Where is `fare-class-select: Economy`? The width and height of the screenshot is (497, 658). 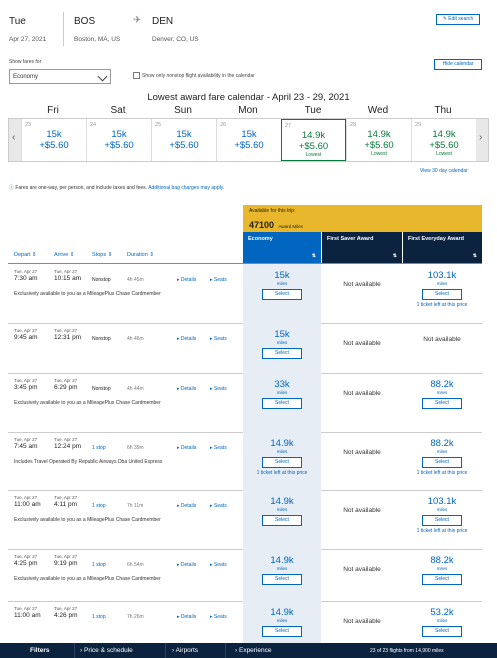 fare-class-select: Economy is located at coordinates (60, 76).